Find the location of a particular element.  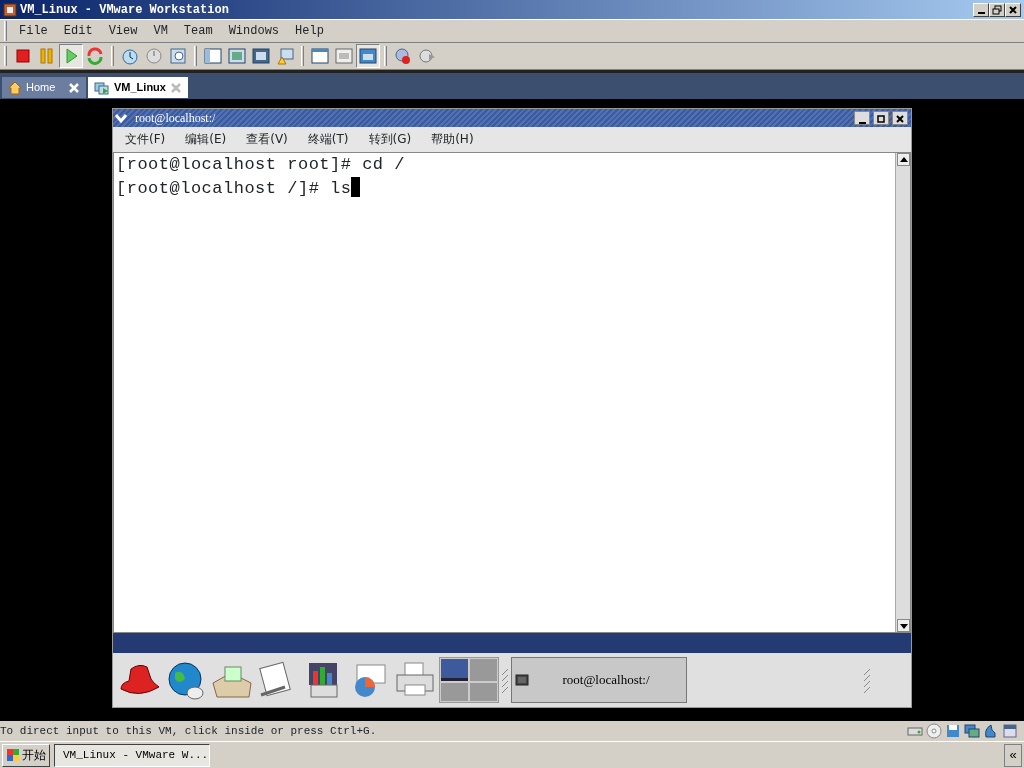

disc-icon is located at coordinates (934, 731).